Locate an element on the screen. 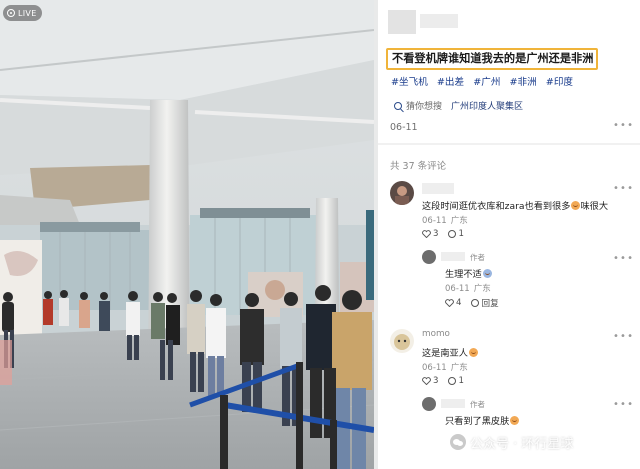 This screenshot has width=640, height=469. author-name is located at coordinates (439, 21).